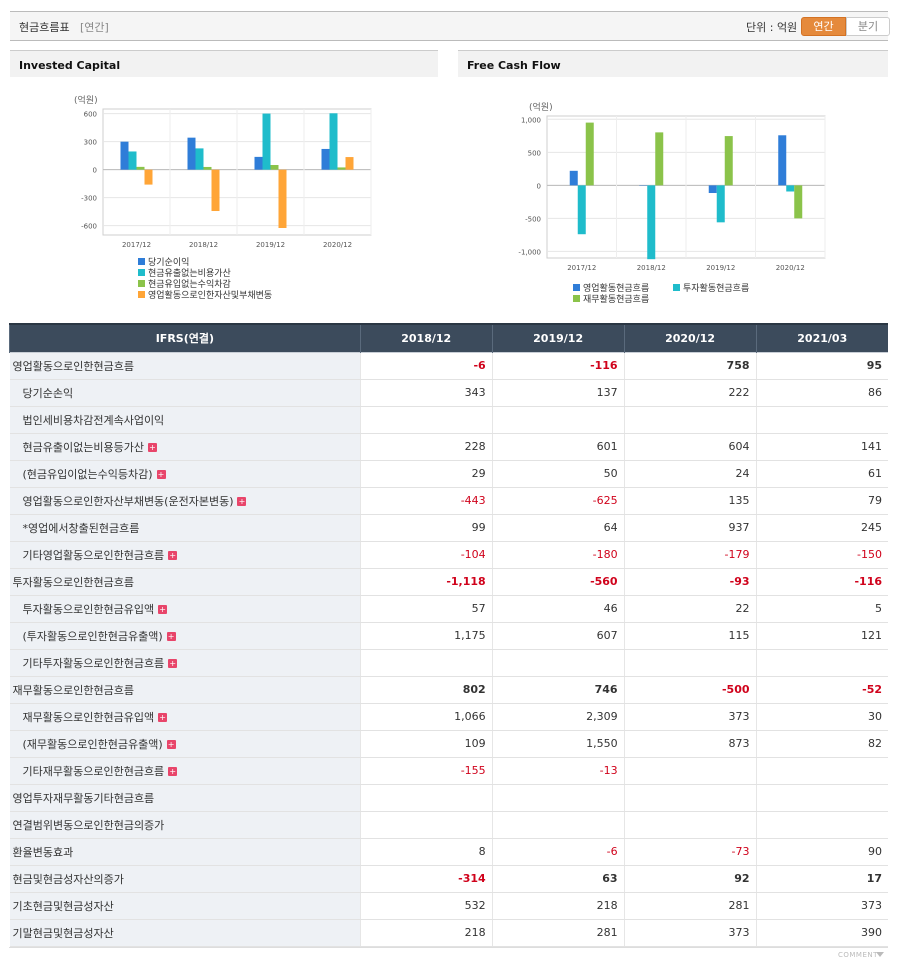 This screenshot has height=974, width=898. What do you see at coordinates (821, 879) in the screenshot?
I see `table-cell: 17` at bounding box center [821, 879].